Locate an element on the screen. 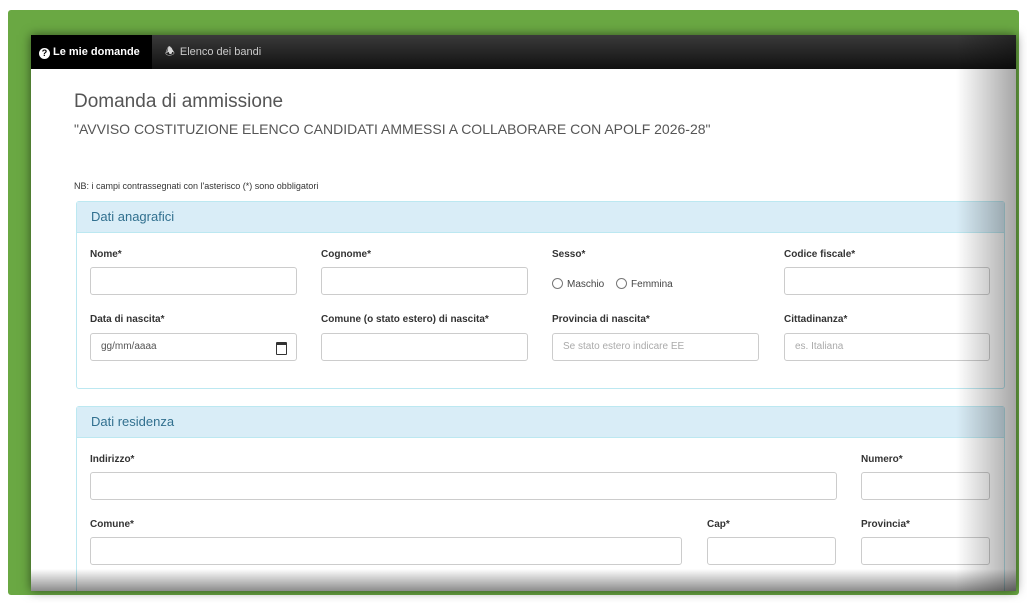 Image resolution: width=1027 pixels, height=603 pixels. nav-tab-le-mie-domande: ? Le mie domande is located at coordinates (91, 52).